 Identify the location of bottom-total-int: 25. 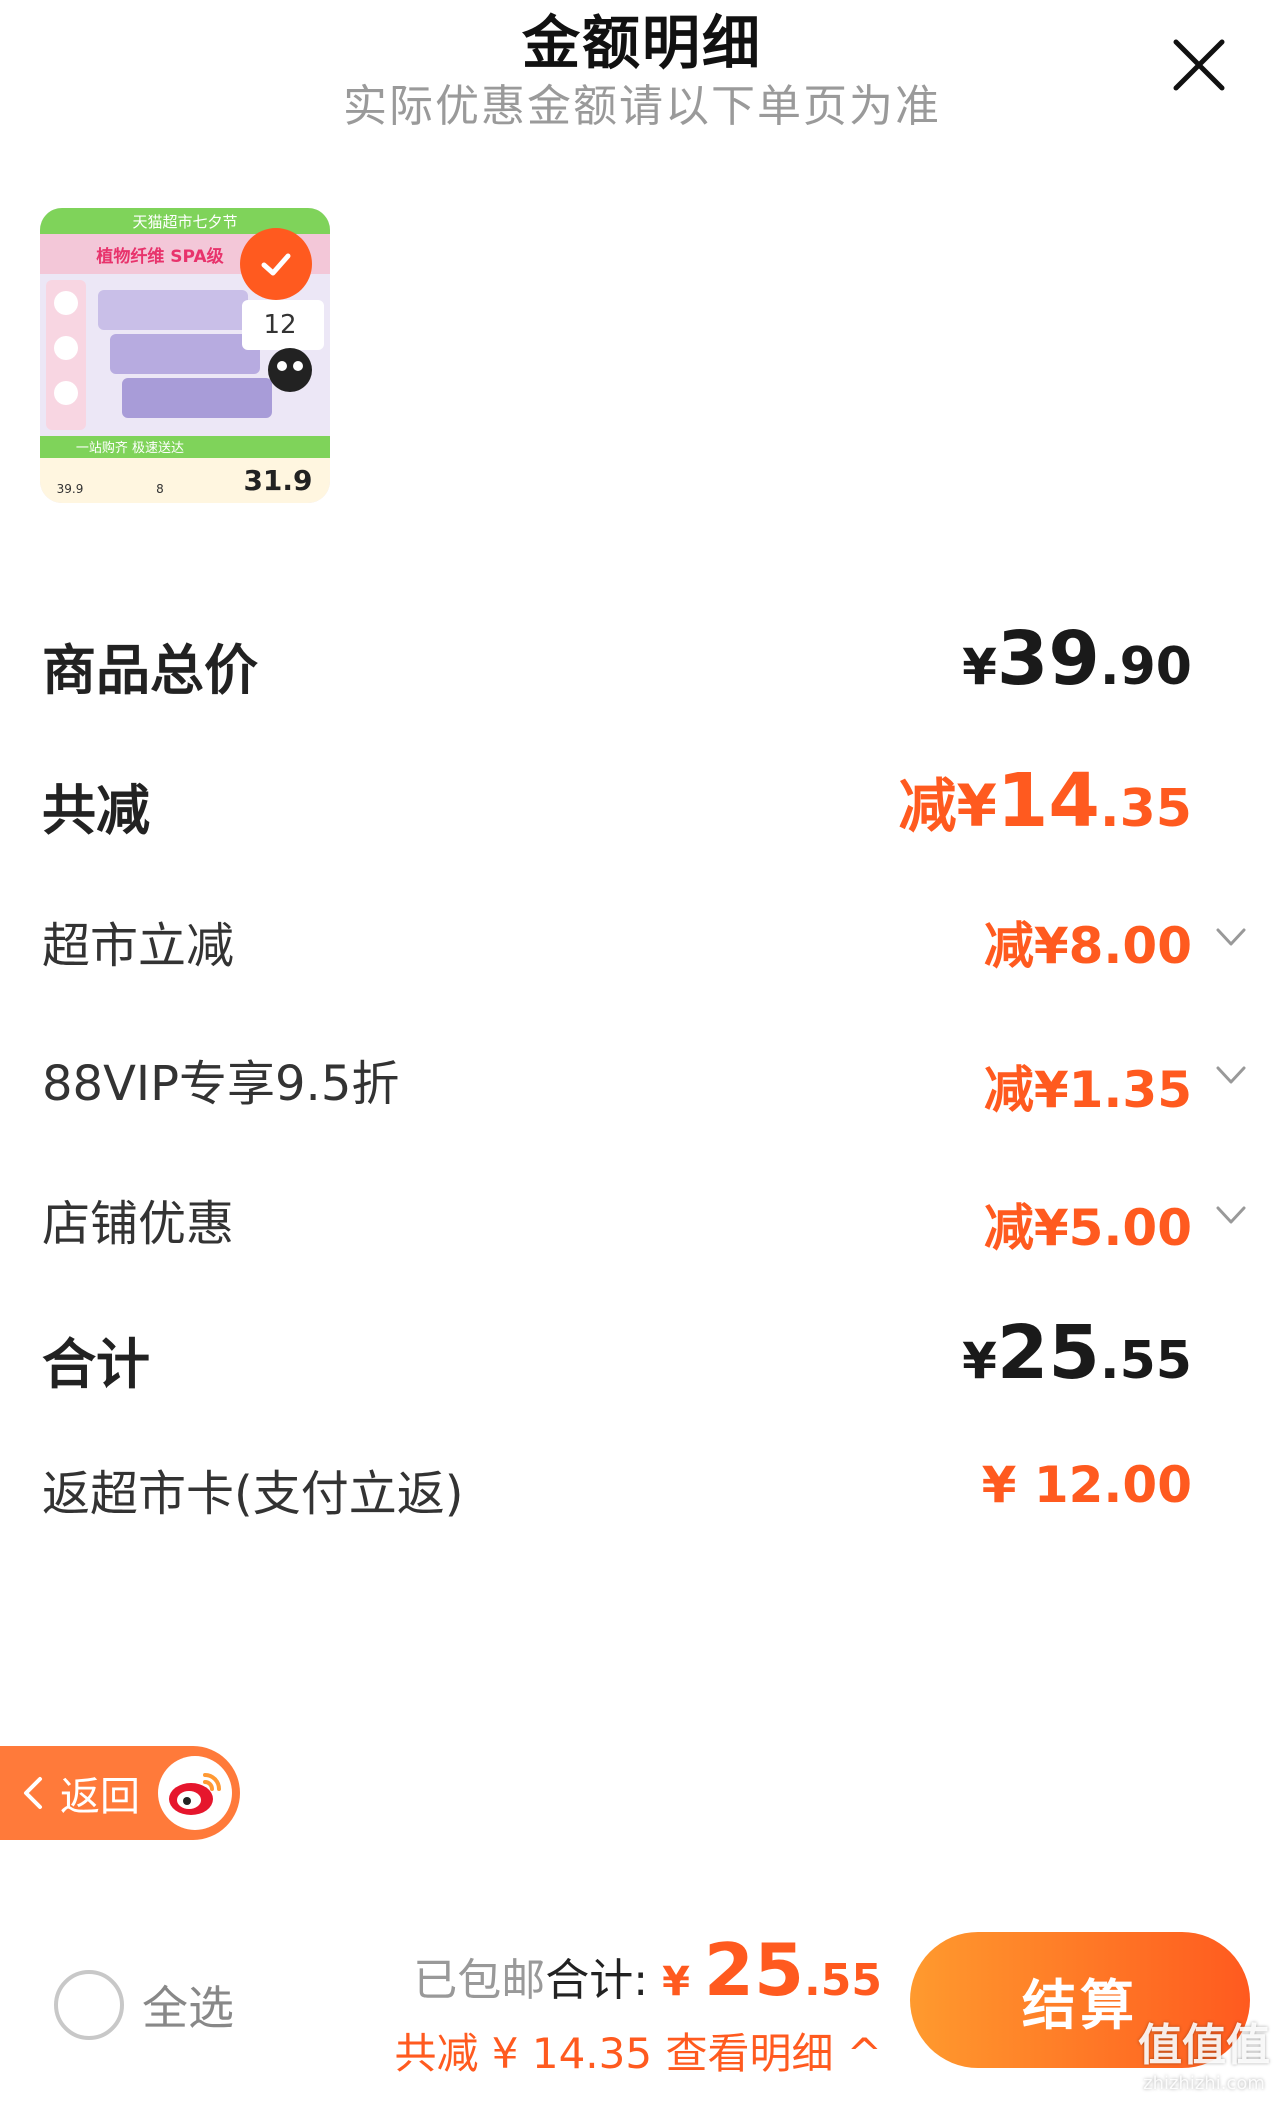
(754, 1970).